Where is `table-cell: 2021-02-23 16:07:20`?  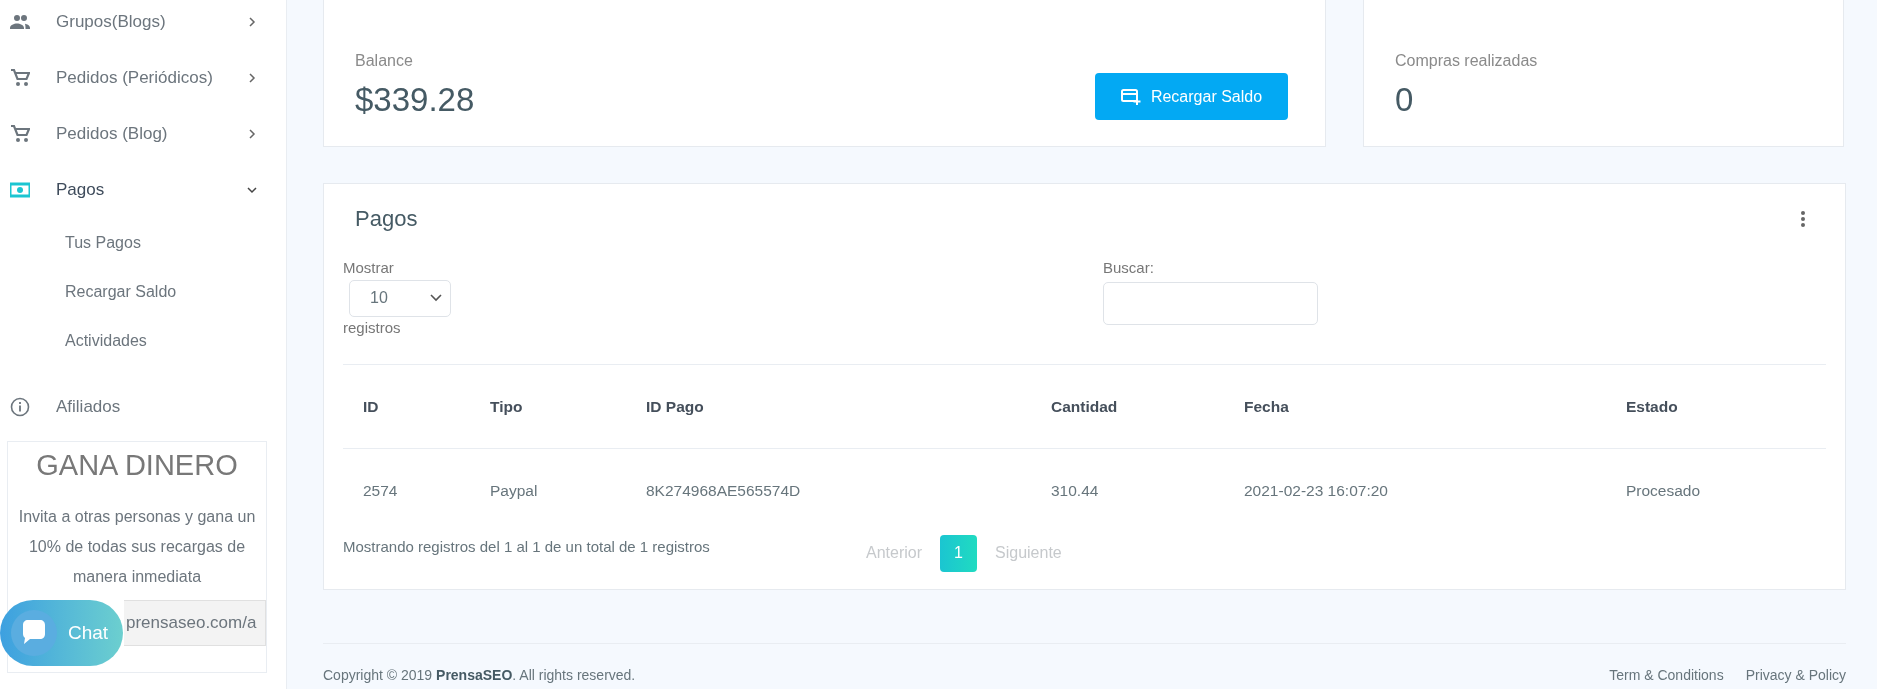
table-cell: 2021-02-23 16:07:20 is located at coordinates (1415, 490).